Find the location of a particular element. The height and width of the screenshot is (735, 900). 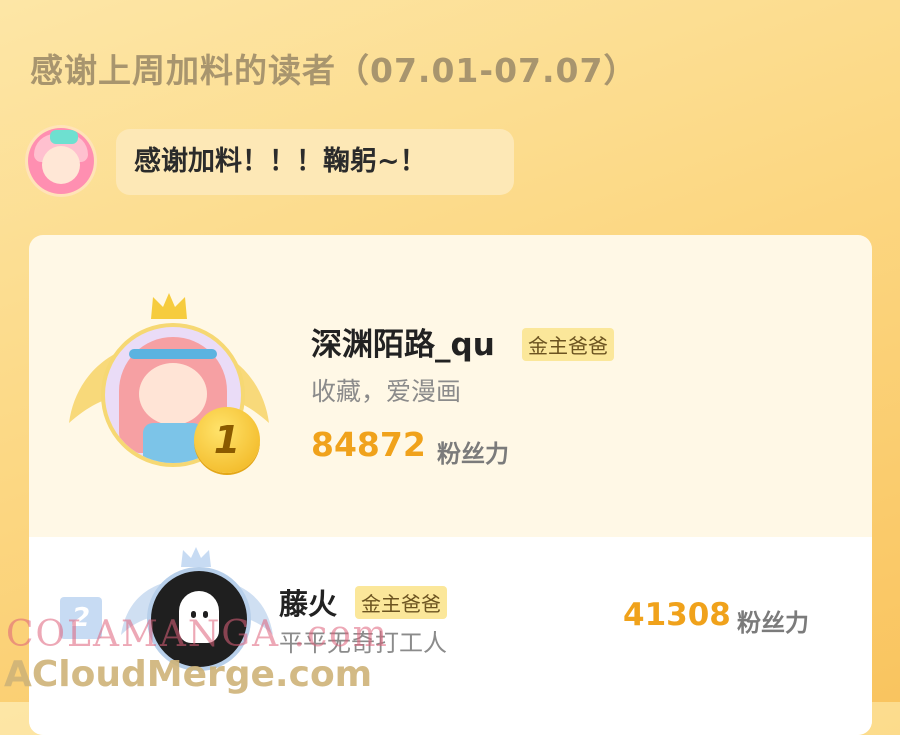

user-tag: 金主爸爸 is located at coordinates (568, 344).